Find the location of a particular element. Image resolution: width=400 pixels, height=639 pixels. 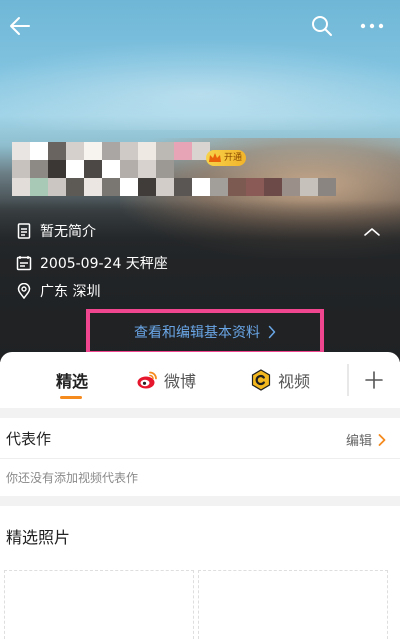

birthday-text: 2005-09-24 天秤座 is located at coordinates (104, 264).